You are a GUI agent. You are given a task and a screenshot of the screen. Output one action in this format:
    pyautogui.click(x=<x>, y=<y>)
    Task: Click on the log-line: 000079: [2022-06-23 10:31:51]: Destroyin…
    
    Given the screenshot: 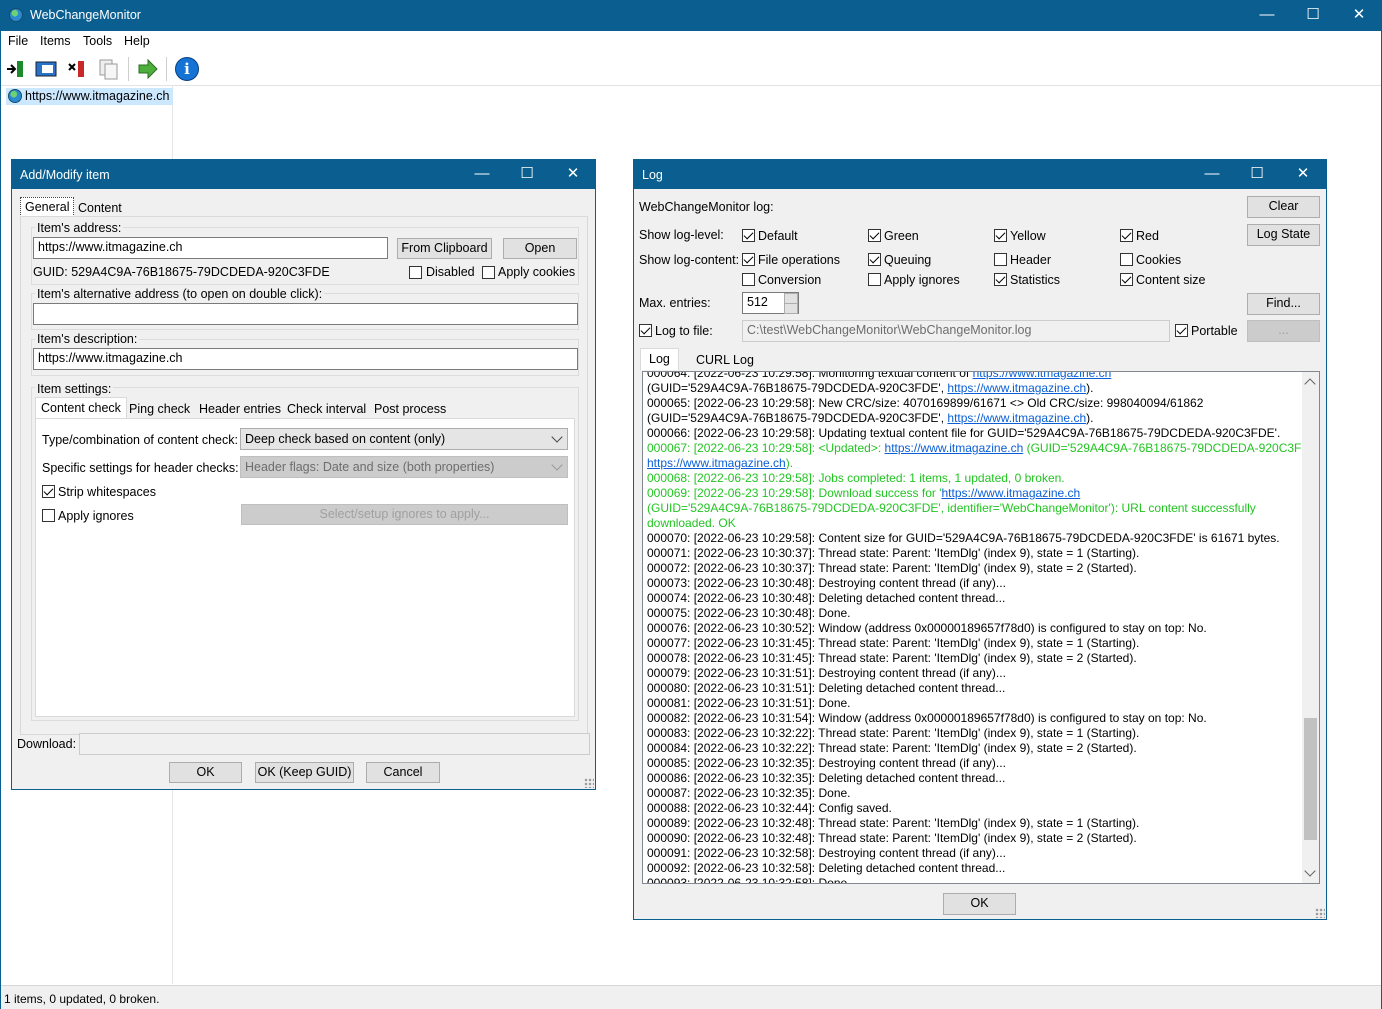 What is the action you would take?
    pyautogui.click(x=972, y=673)
    